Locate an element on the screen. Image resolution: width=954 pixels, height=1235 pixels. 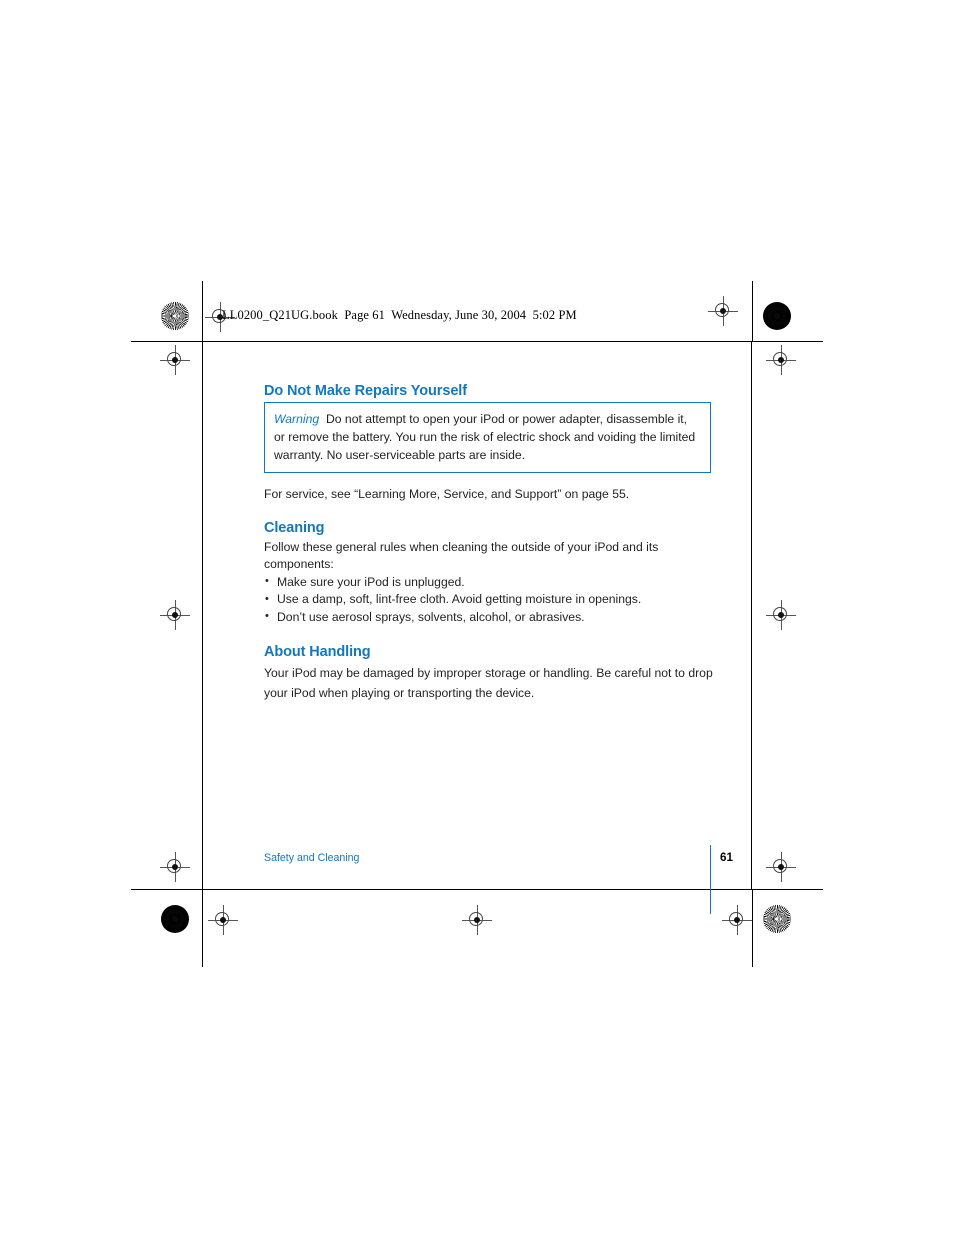
list-item: Make sure your iPod is unplugged. is located at coordinates (489, 582).